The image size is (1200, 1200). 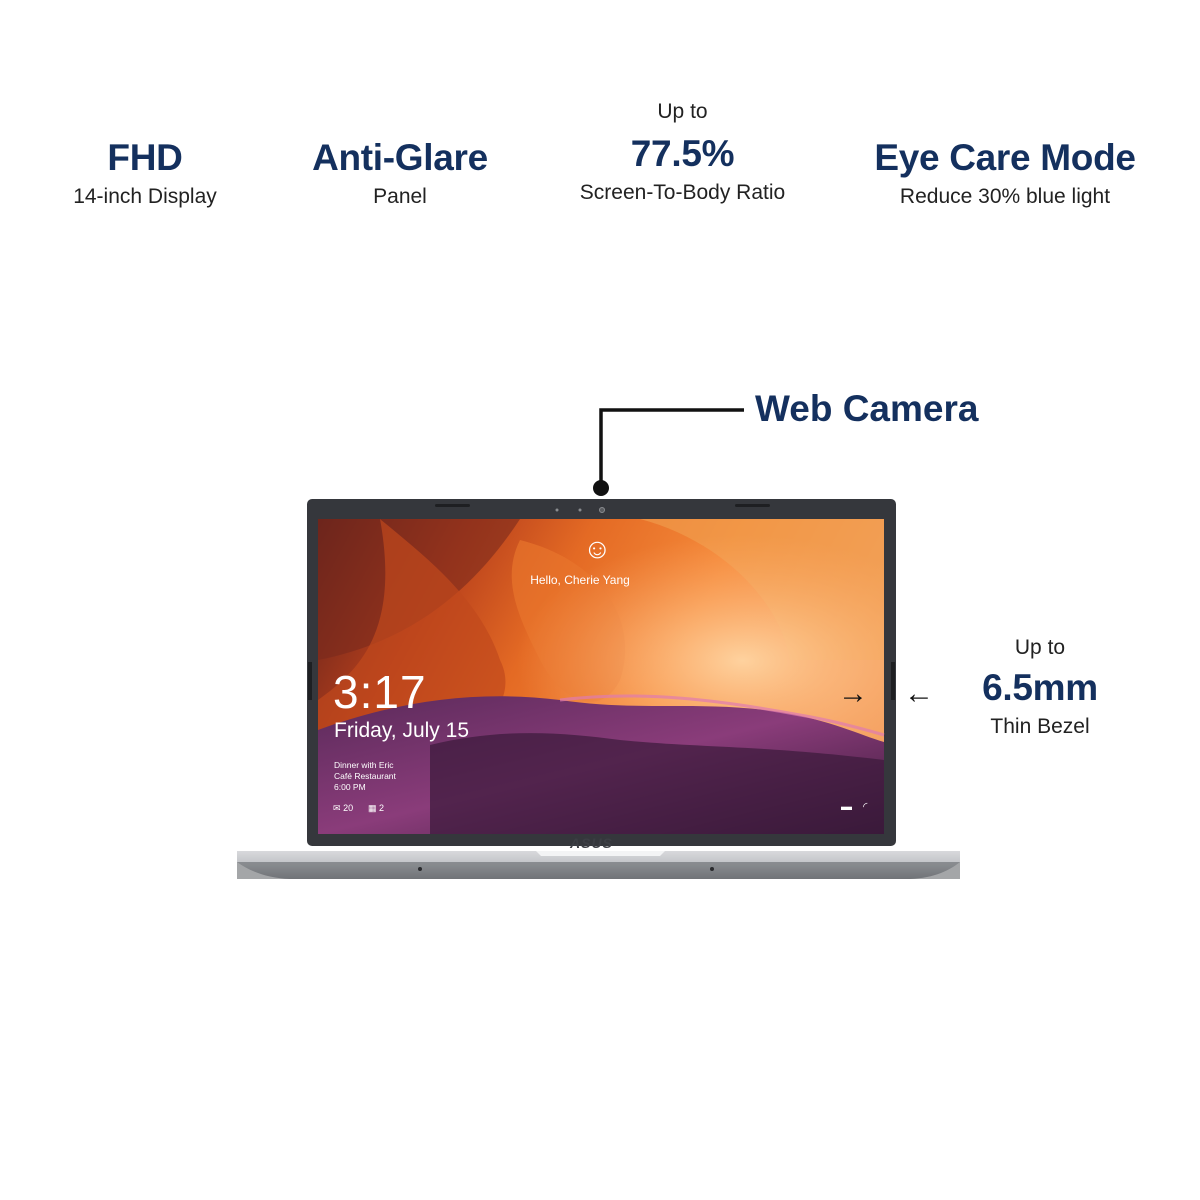 I want to click on lock-event: Dinner with Eric Café Restaurant 6:00 PM, so click(x=365, y=776).